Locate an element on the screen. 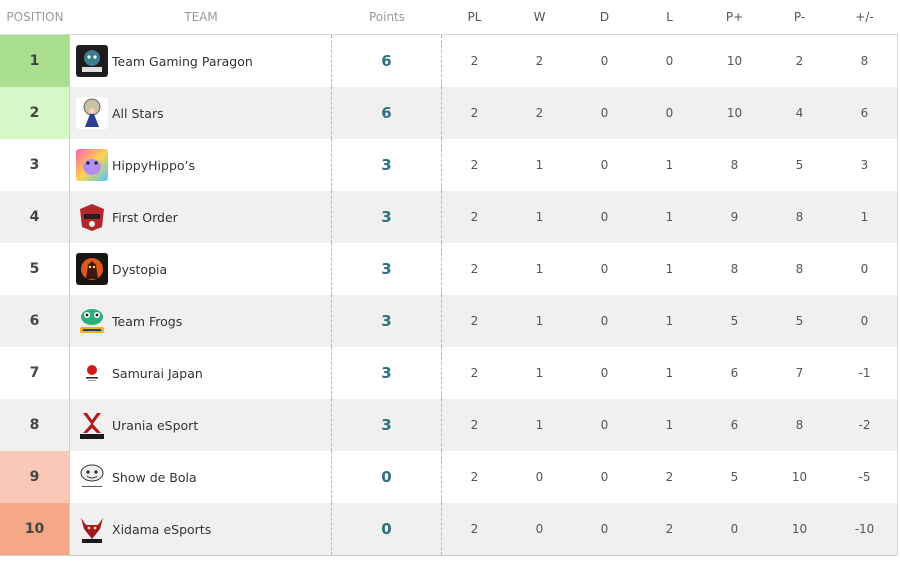  difference-cell: 8 is located at coordinates (864, 61).